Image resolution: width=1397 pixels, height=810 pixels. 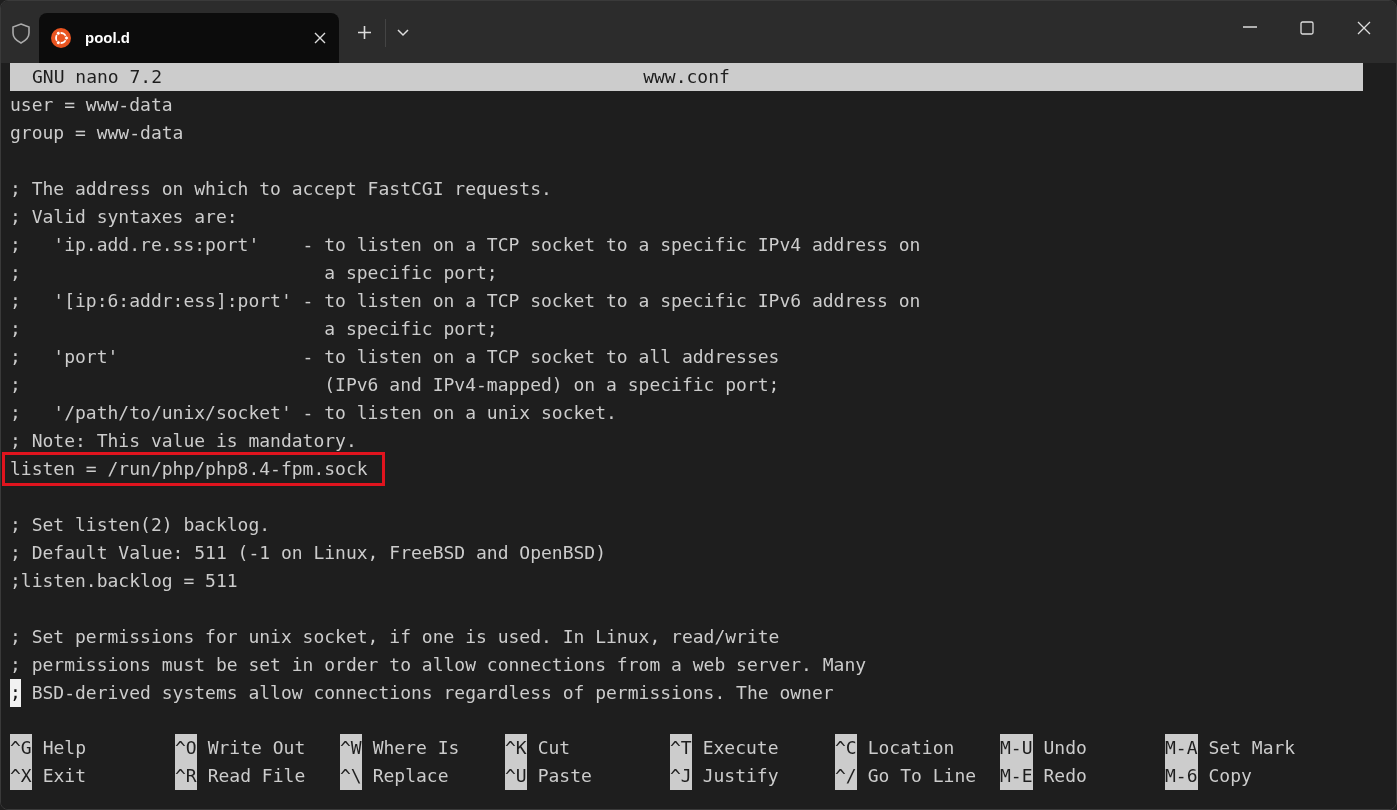 What do you see at coordinates (21, 776) in the screenshot?
I see `shortcut-key: ^X` at bounding box center [21, 776].